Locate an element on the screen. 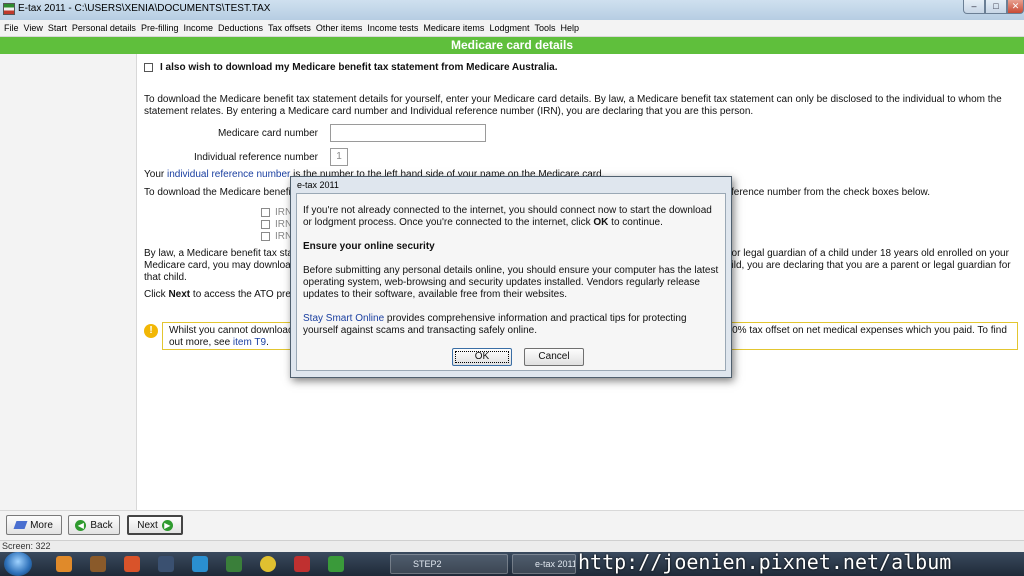  menu-personal-details: Personal details is located at coordinates (104, 28).